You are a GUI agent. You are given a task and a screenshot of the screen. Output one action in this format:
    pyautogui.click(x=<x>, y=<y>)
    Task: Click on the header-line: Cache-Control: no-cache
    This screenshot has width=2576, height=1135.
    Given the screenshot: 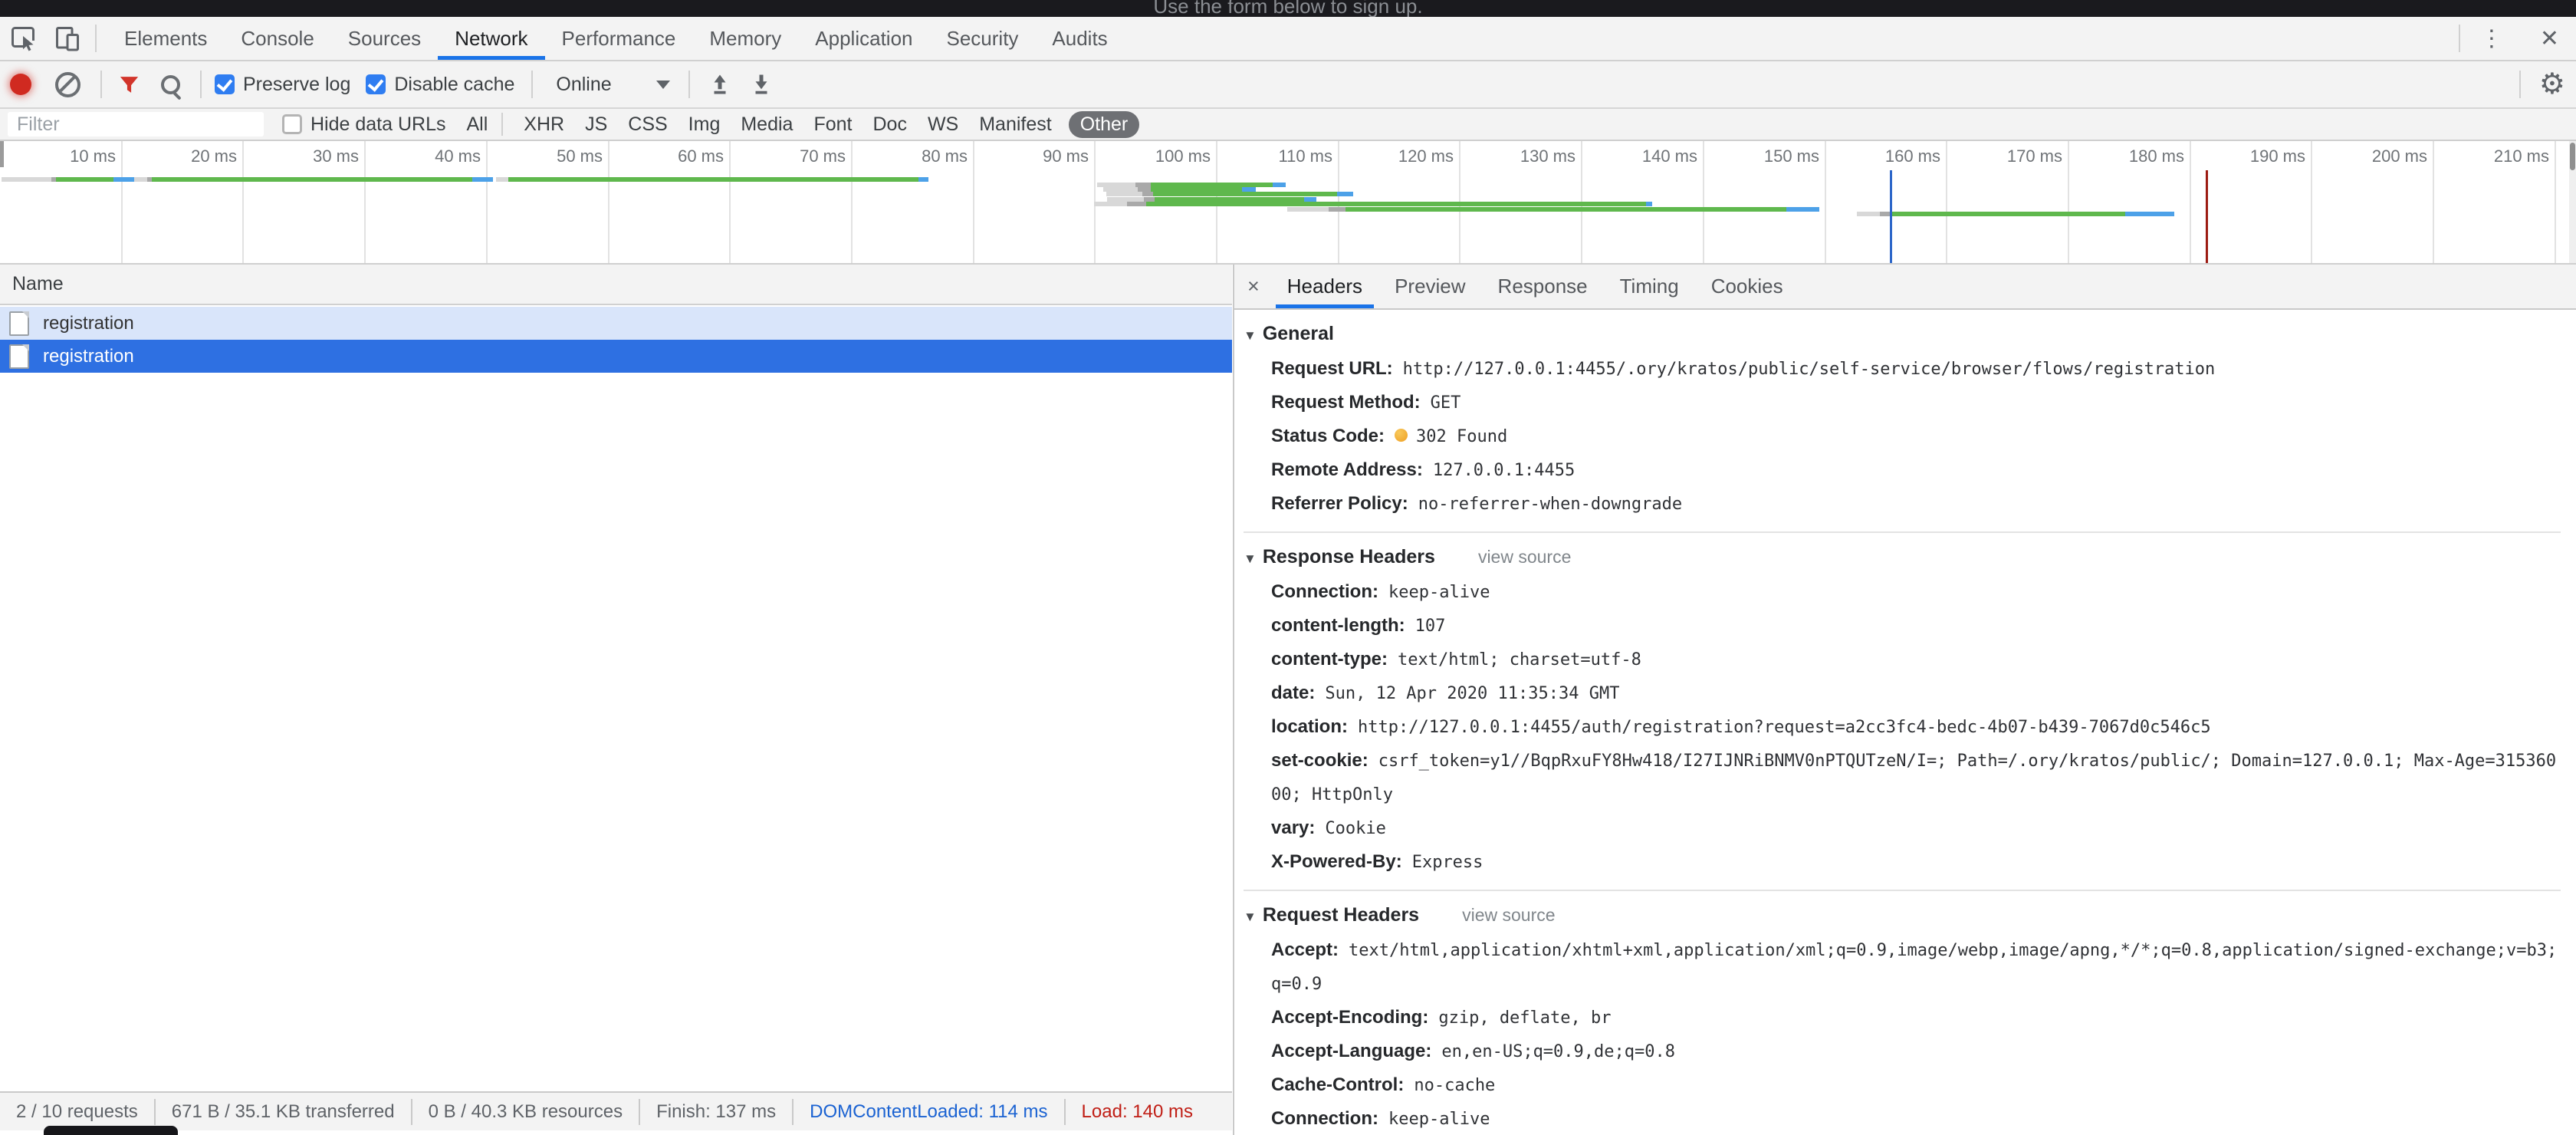 What is the action you would take?
    pyautogui.click(x=1384, y=1084)
    